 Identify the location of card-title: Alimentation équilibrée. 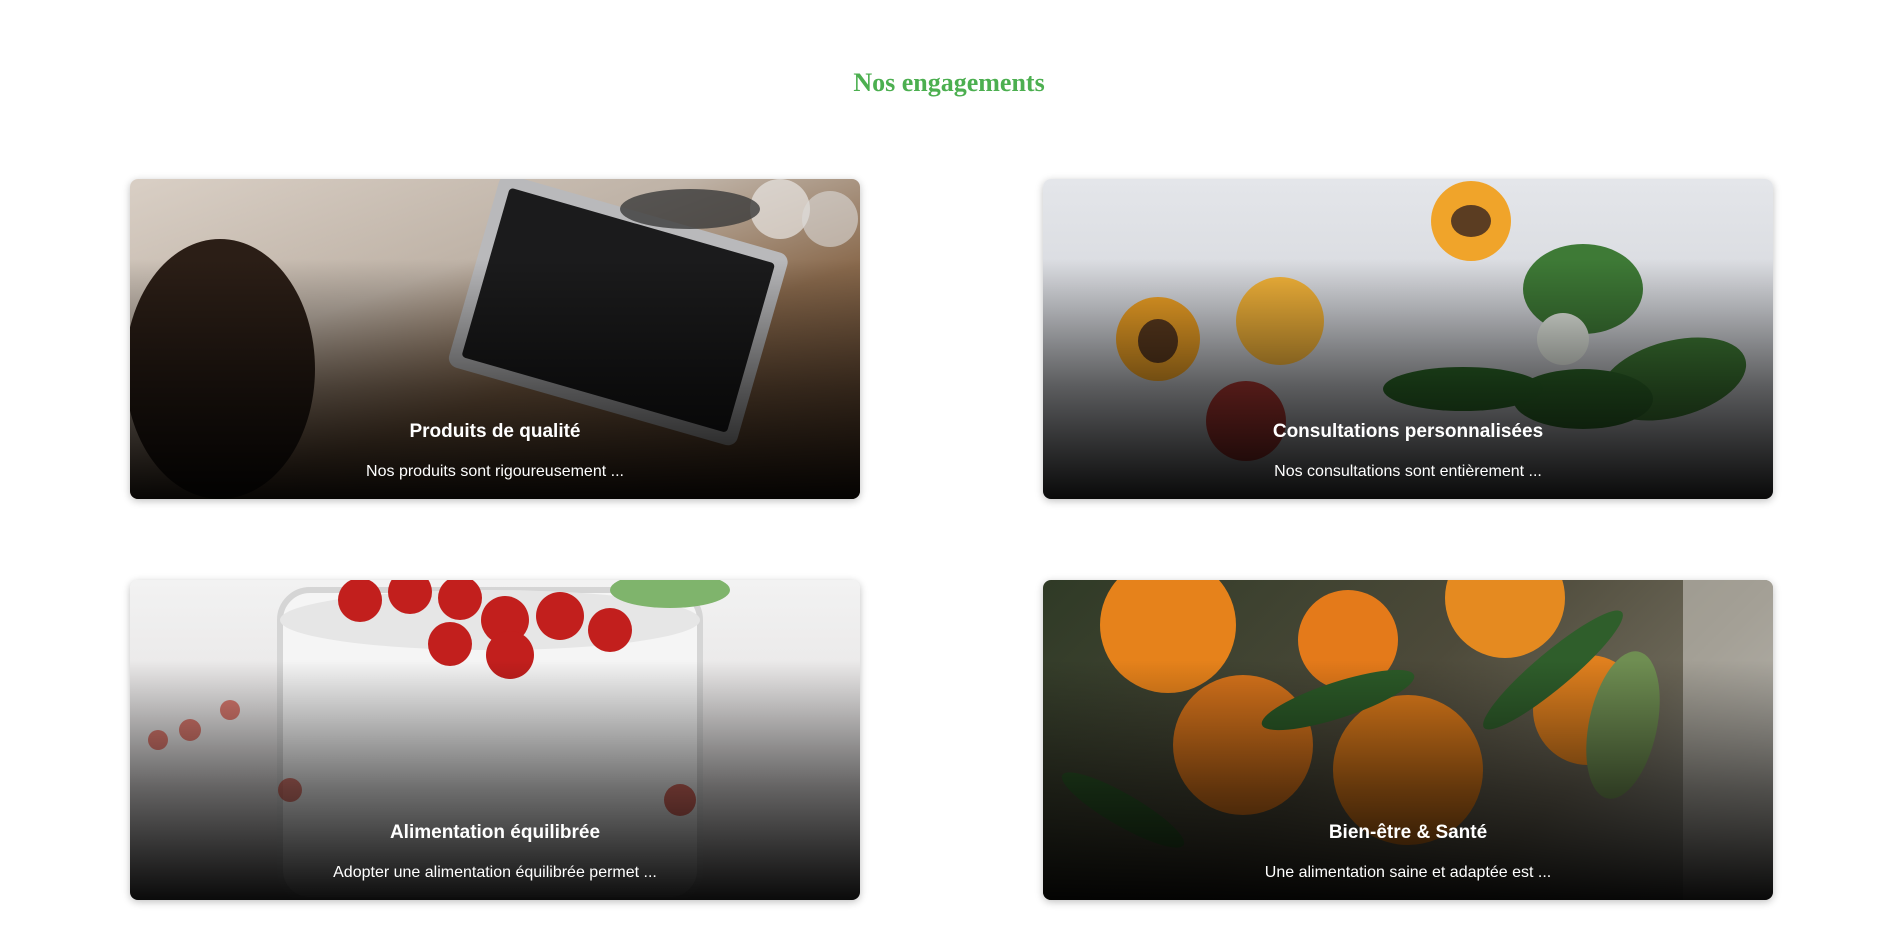
(495, 832).